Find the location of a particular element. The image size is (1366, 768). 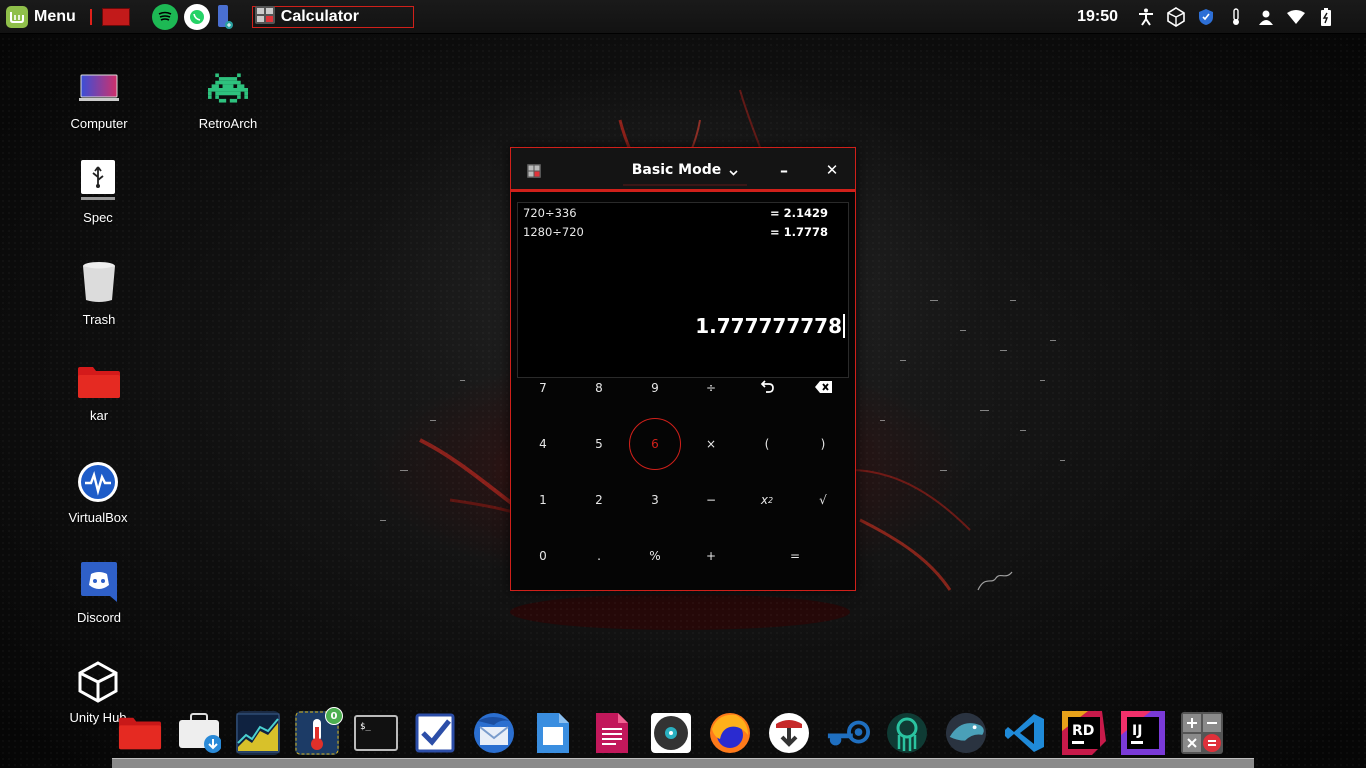

gitkraken-icon is located at coordinates (907, 733).